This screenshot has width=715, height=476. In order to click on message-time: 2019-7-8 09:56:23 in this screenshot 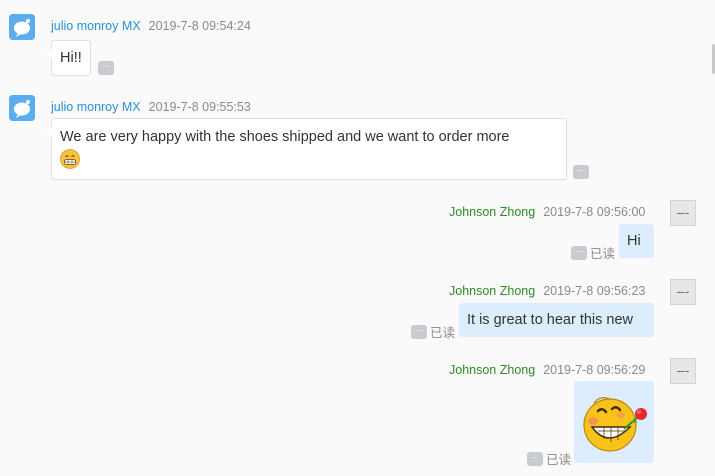, I will do `click(594, 291)`.